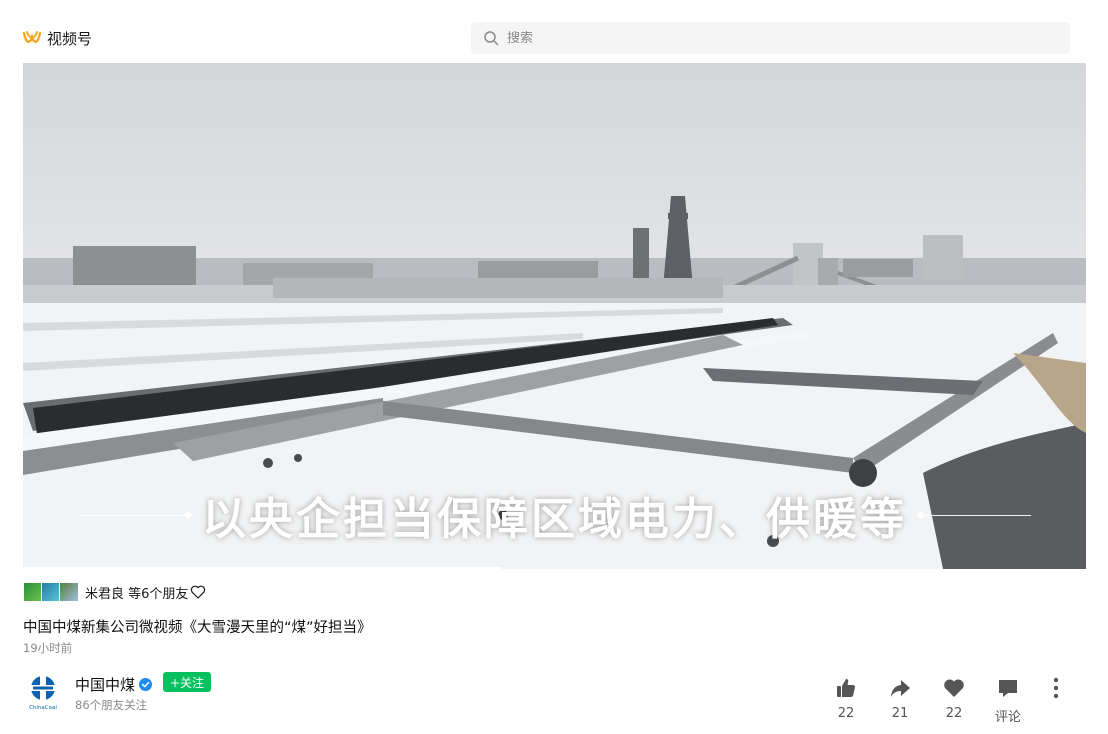 The width and height of the screenshot is (1108, 734). Describe the element at coordinates (1007, 717) in the screenshot. I see `comment-label: 评论` at that location.